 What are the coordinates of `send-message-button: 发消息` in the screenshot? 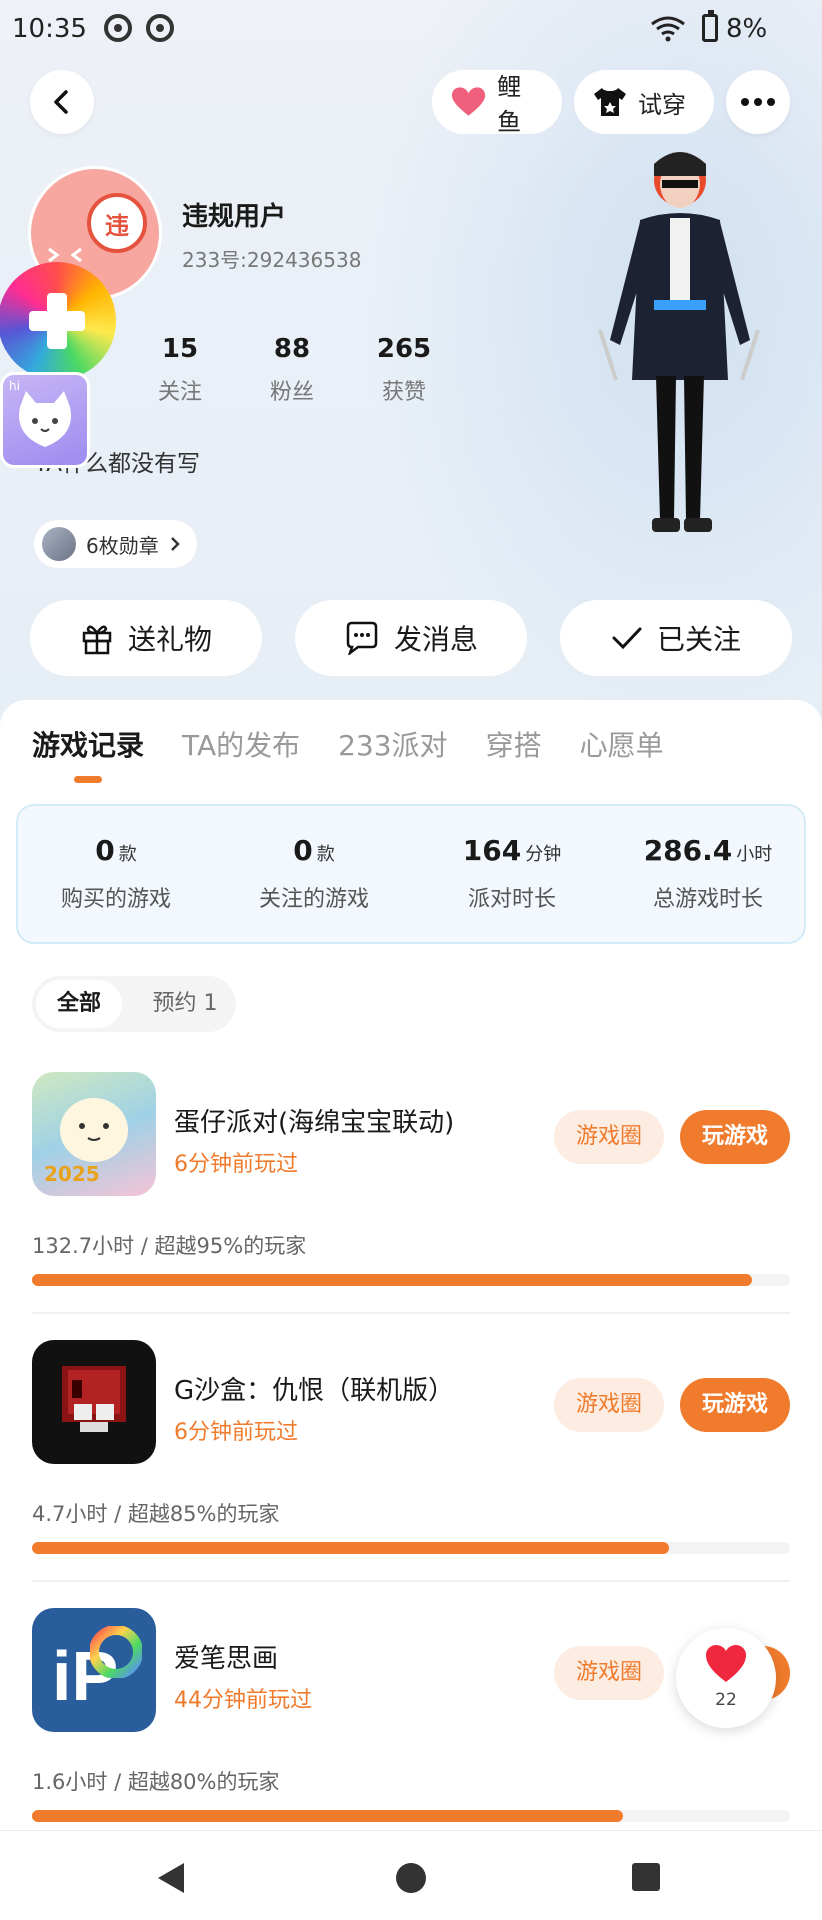 It's located at (411, 638).